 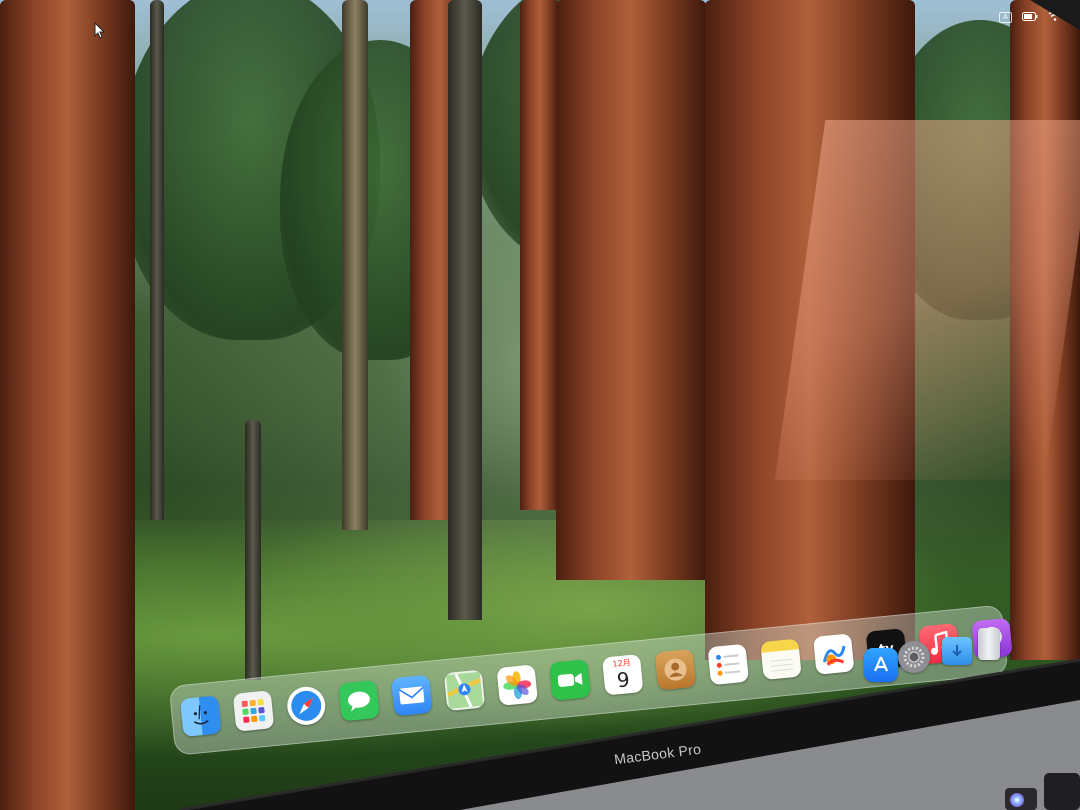 I want to click on screen-glare, so click(x=927, y=300).